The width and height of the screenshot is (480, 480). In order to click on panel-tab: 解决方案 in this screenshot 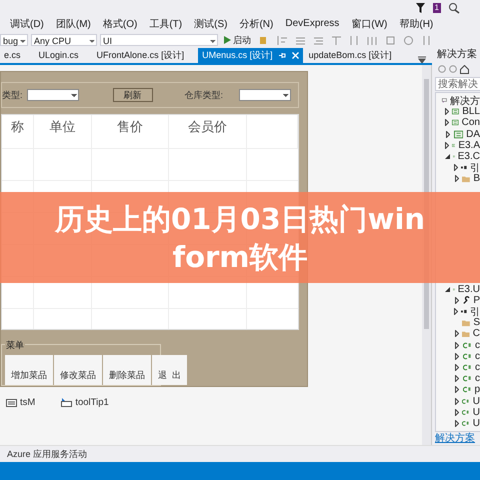, I will do `click(453, 438)`.